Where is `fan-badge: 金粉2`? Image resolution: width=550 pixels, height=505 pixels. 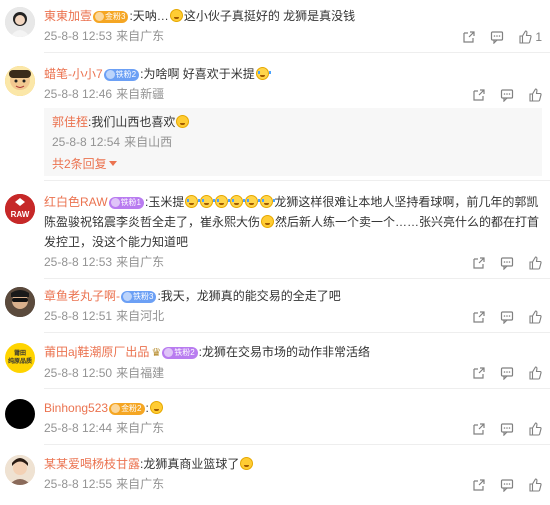
fan-badge: 金粉2 is located at coordinates (127, 409).